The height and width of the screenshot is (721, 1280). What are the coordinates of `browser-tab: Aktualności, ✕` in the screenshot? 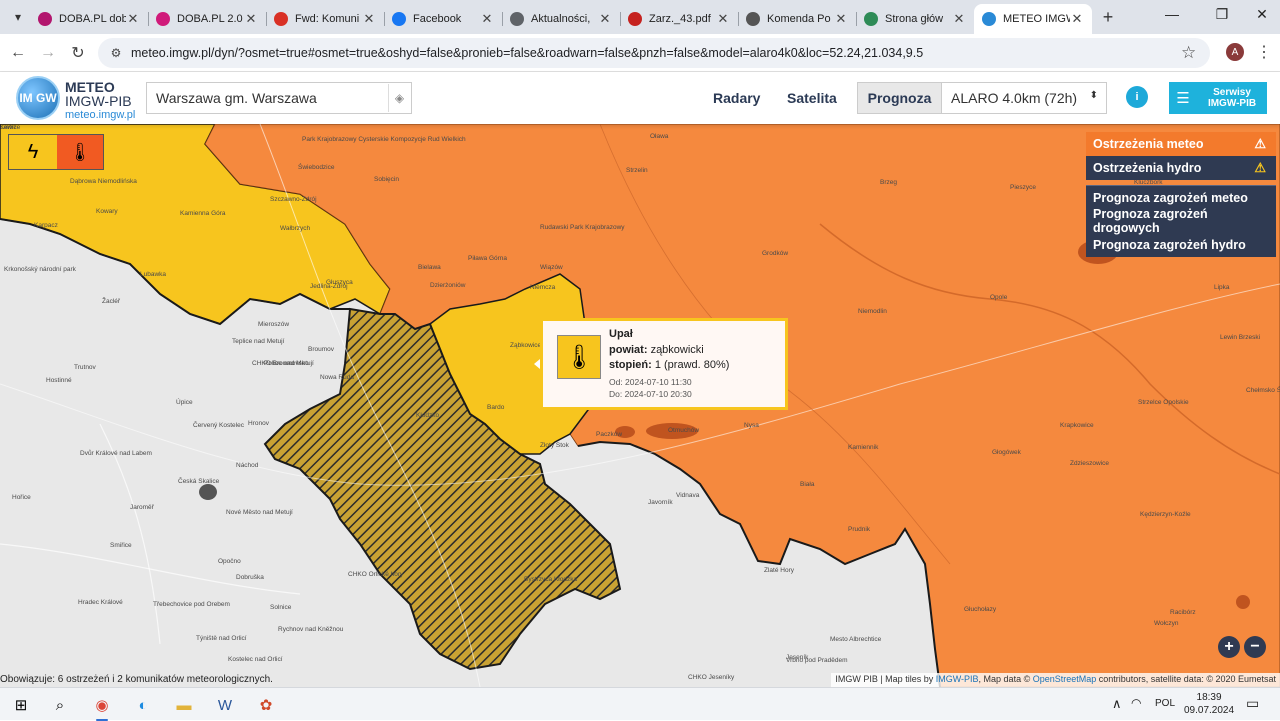 It's located at (561, 19).